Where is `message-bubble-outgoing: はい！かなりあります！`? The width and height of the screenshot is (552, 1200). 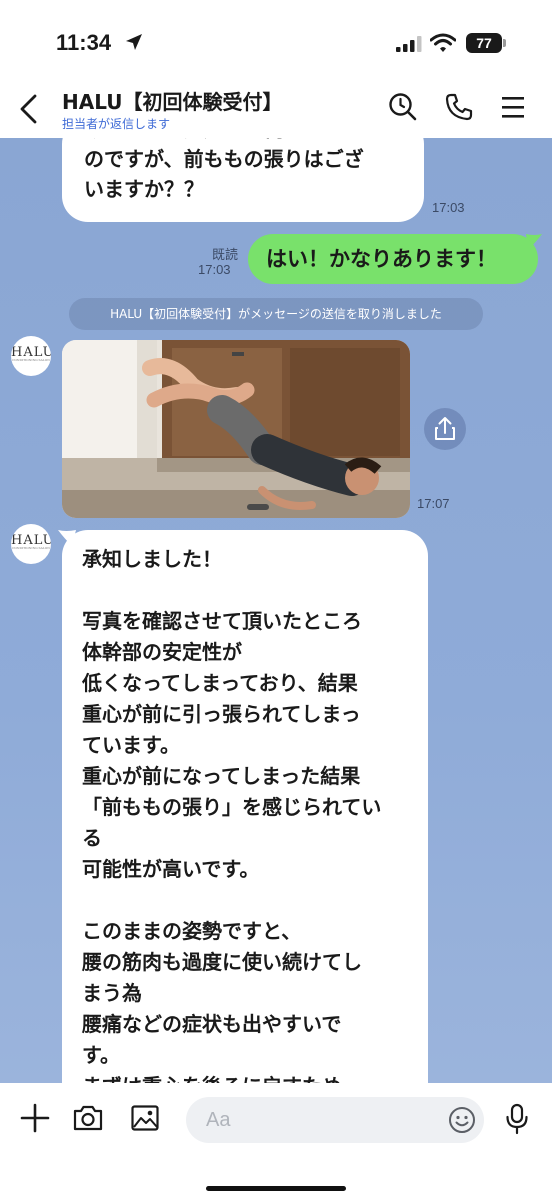
message-bubble-outgoing: はい！かなりあります！ is located at coordinates (393, 259).